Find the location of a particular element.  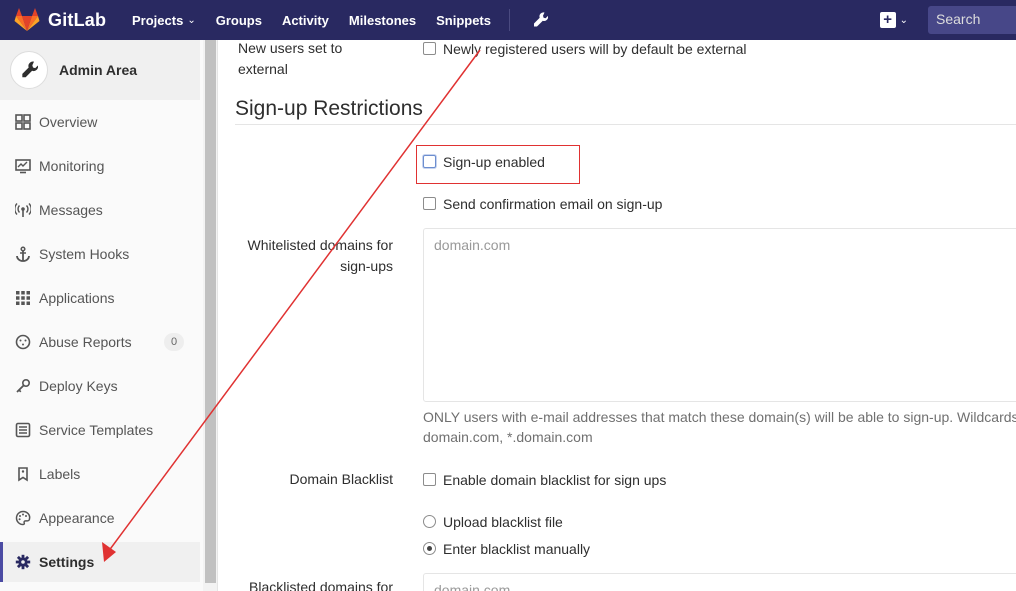

nav-activity: Activity is located at coordinates (305, 20).